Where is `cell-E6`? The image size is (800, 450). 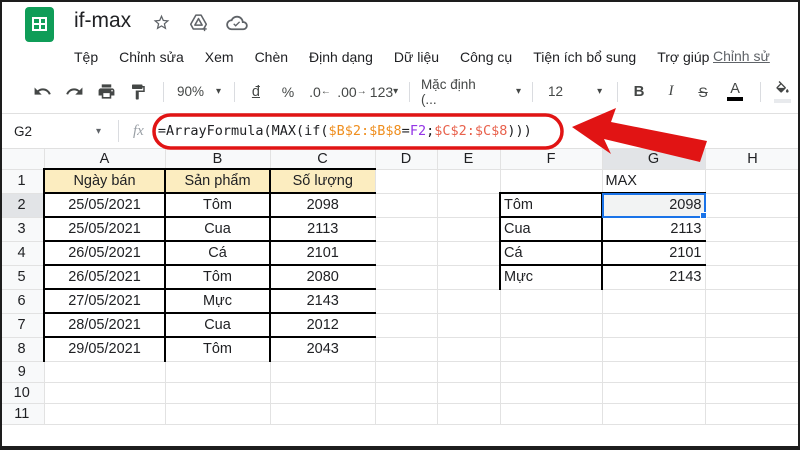 cell-E6 is located at coordinates (469, 301).